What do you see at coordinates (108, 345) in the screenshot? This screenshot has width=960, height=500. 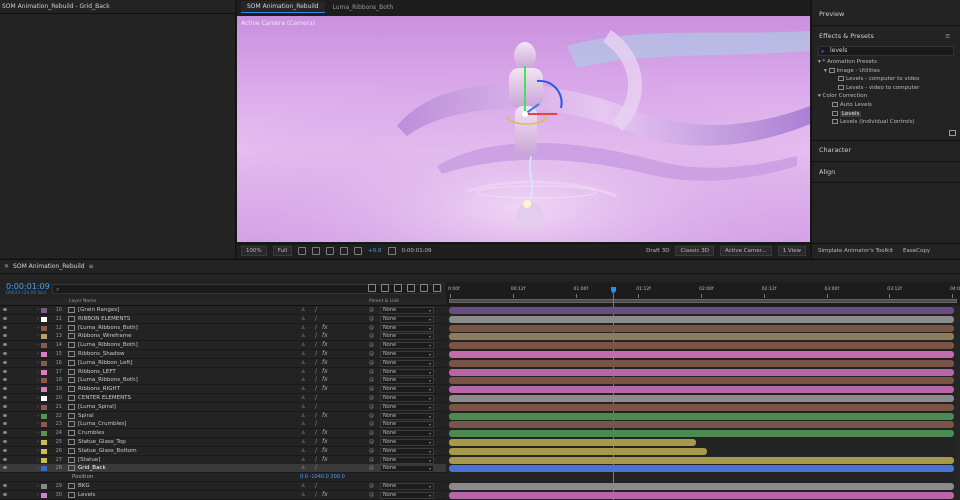 I see `layer-name: [Luma_Ribbons_Both]` at bounding box center [108, 345].